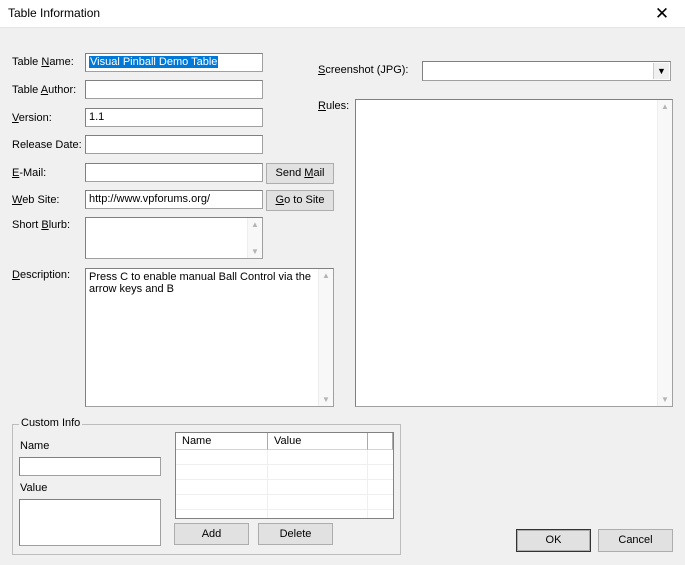  I want to click on table-author-label: Table Author:, so click(44, 90).